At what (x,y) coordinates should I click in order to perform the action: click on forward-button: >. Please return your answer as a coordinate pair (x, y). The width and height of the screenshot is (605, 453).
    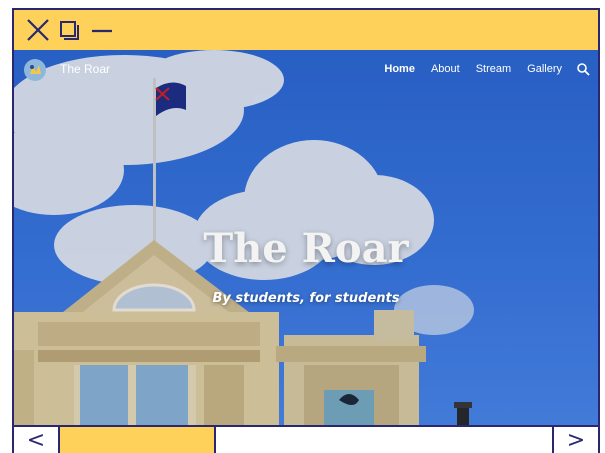
    Looking at the image, I should click on (575, 440).